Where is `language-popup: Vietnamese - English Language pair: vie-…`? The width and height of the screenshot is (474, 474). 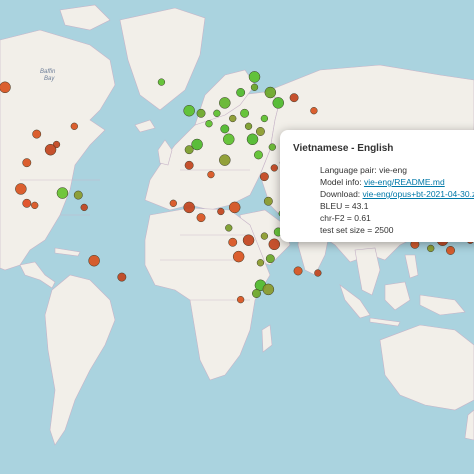
language-popup: Vietnamese - English Language pair: vie-… is located at coordinates (377, 186).